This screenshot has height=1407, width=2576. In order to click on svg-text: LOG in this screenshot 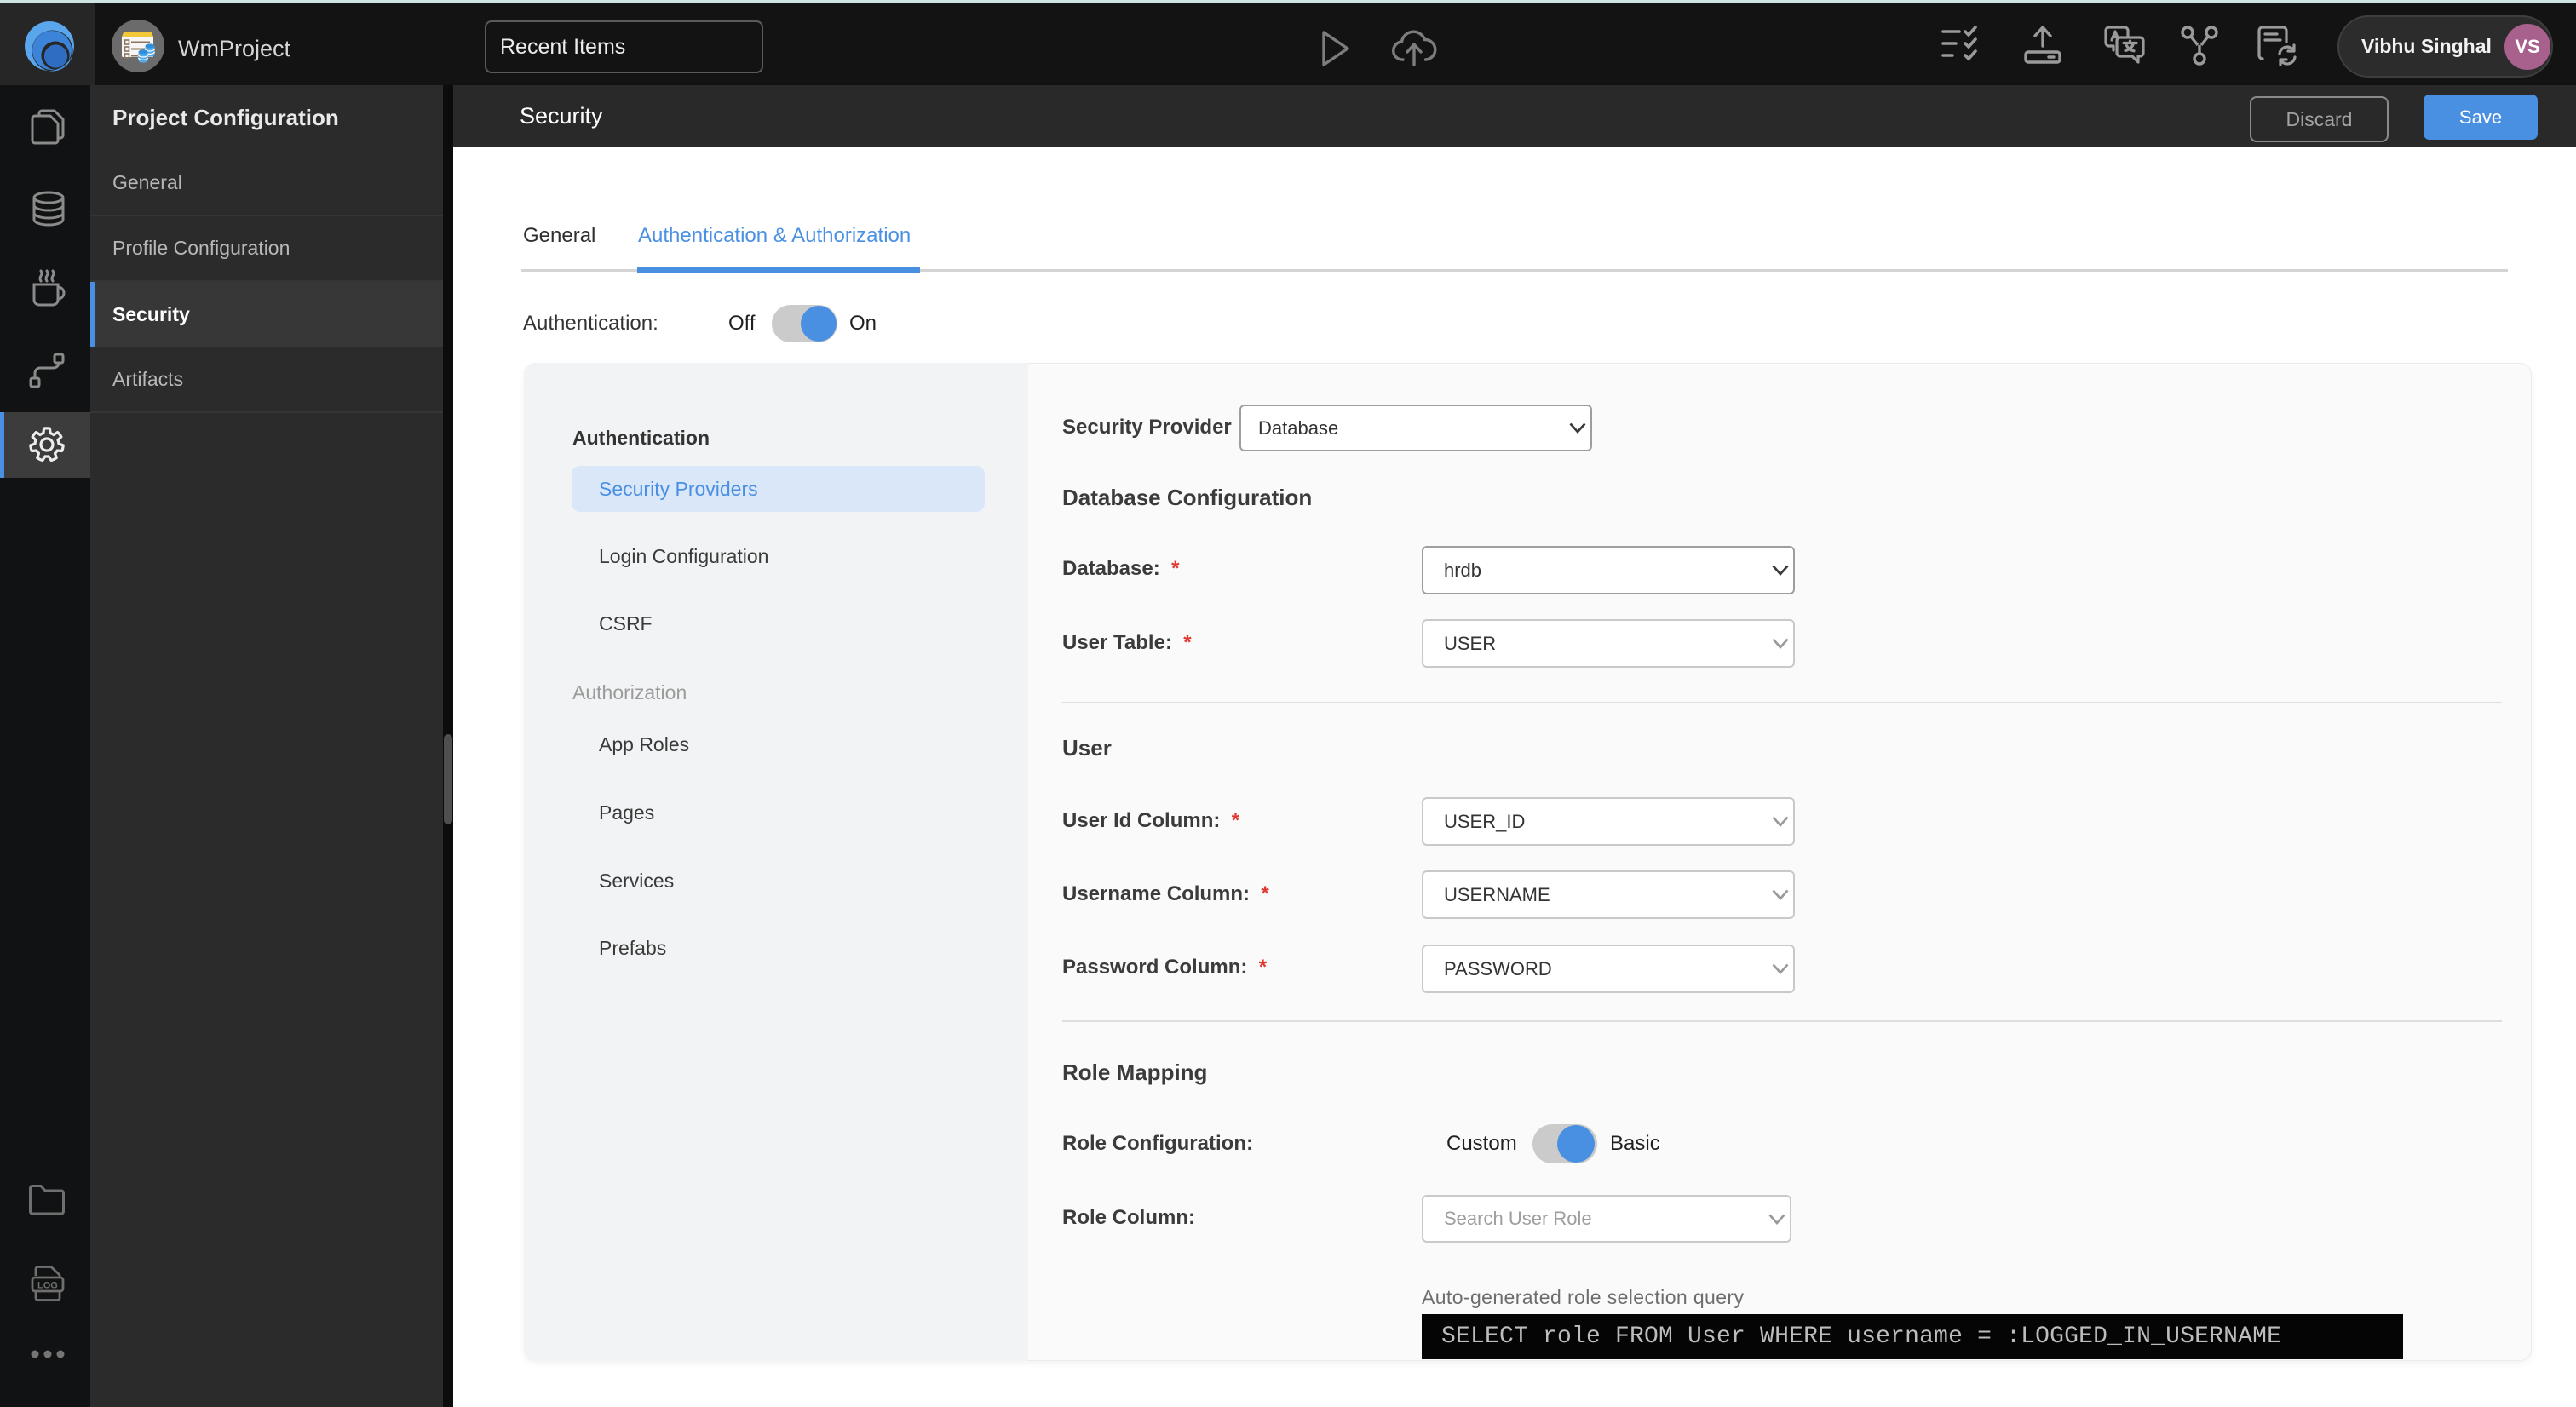, I will do `click(48, 1286)`.